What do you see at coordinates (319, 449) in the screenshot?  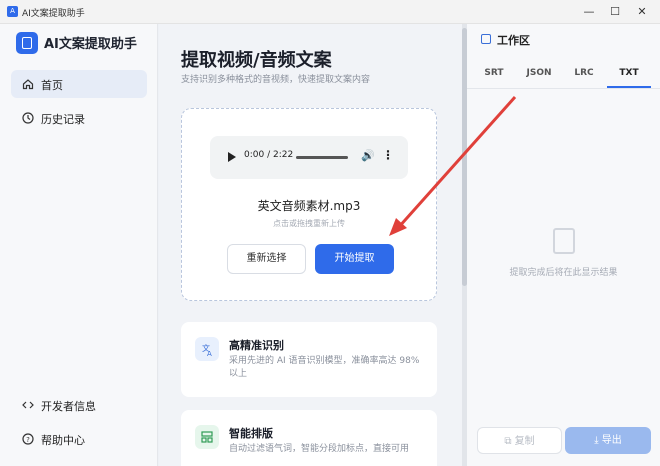 I see `feature-desc: 自动过滤语气词，智能分段加标点，直接可用` at bounding box center [319, 449].